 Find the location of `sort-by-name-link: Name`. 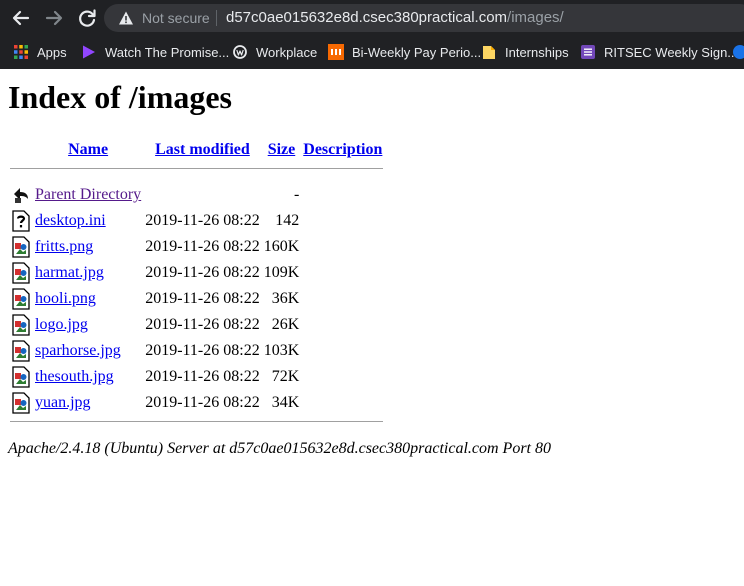

sort-by-name-link: Name is located at coordinates (88, 149).